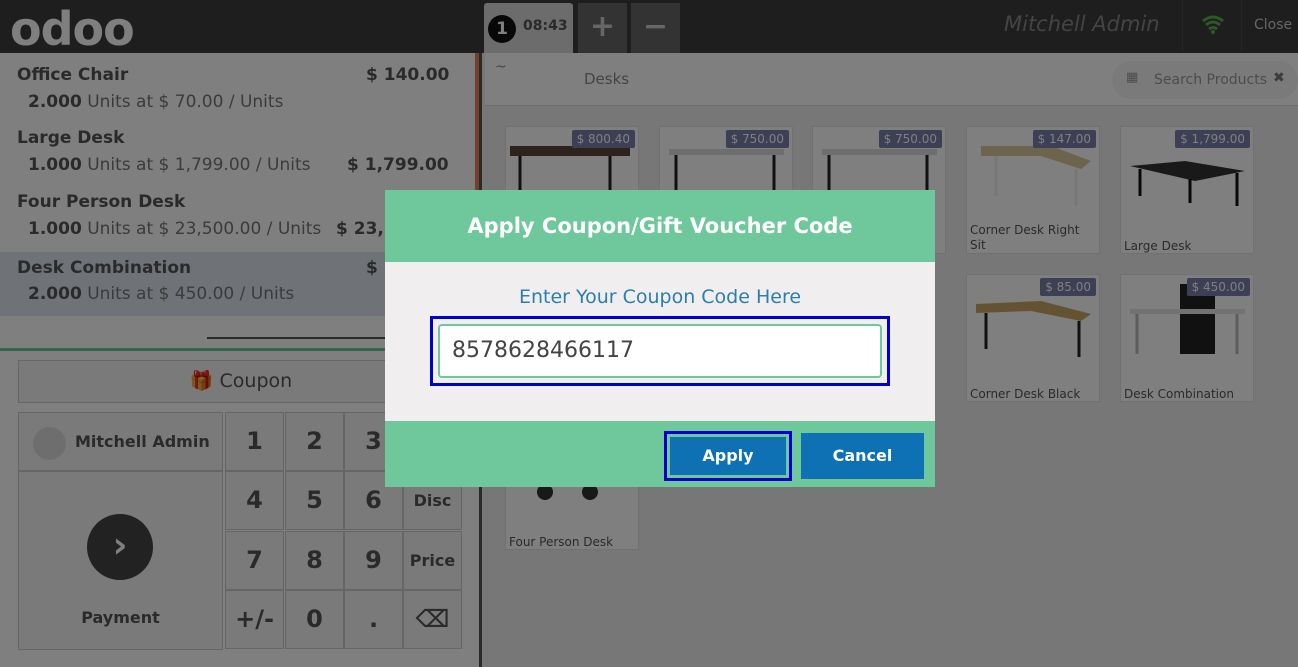 The width and height of the screenshot is (1298, 667). I want to click on cancel-button: Cancel, so click(862, 456).